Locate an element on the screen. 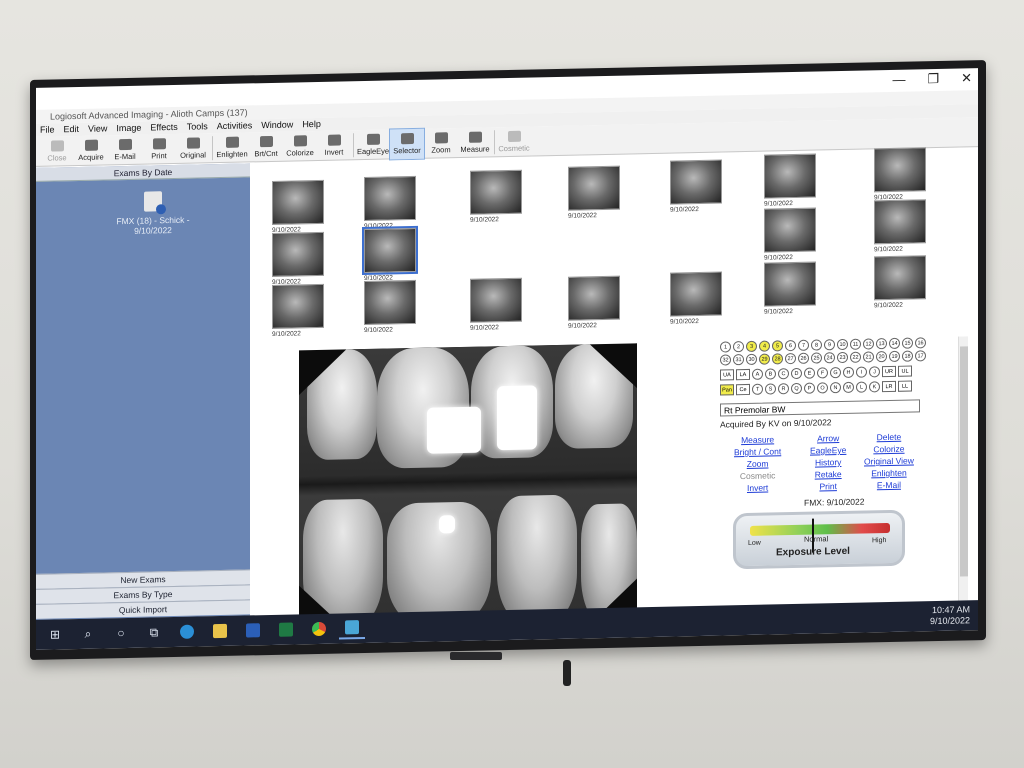 This screenshot has height=768, width=1024. primary-tooth-cell: D is located at coordinates (796, 373).